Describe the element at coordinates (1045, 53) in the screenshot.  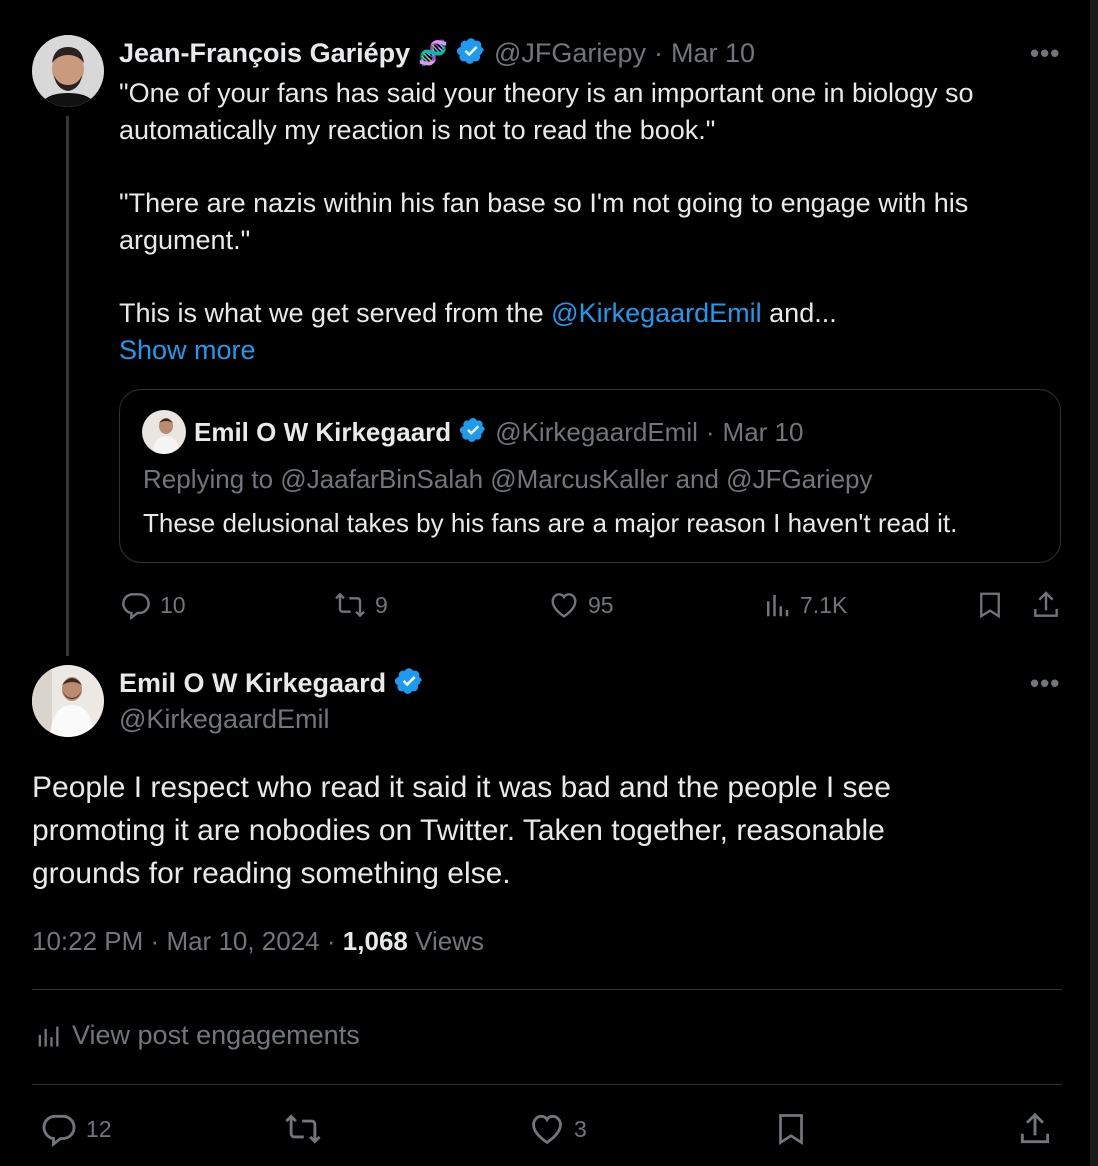
I see `parent-more-options-icon: •••` at that location.